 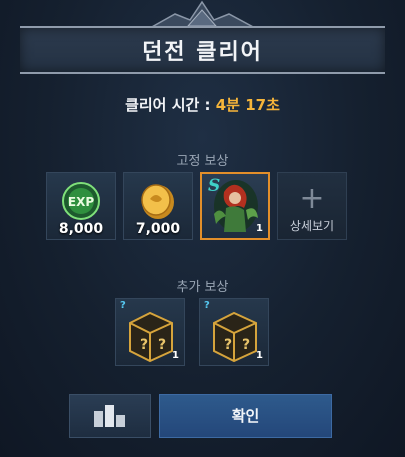 What do you see at coordinates (158, 229) in the screenshot?
I see `gold-quantity: 7,000` at bounding box center [158, 229].